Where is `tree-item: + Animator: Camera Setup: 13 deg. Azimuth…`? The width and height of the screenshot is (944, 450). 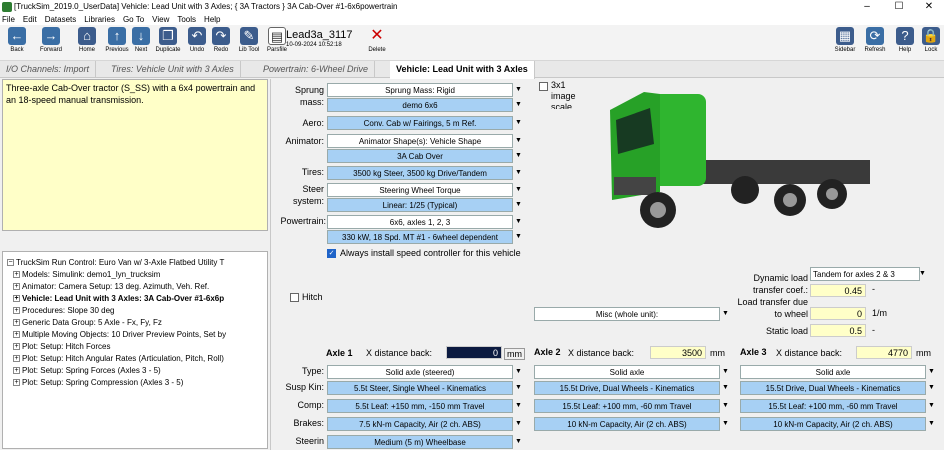
tree-item: + Animator: Camera Setup: 13 deg. Azimuth… is located at coordinates (111, 287).